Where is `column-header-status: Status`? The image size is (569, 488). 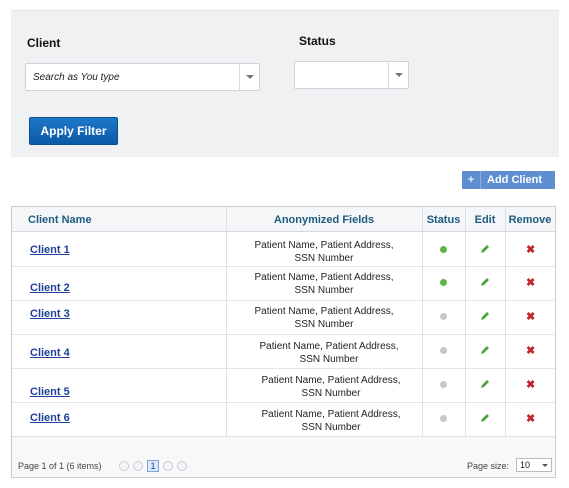
column-header-status: Status is located at coordinates (443, 219).